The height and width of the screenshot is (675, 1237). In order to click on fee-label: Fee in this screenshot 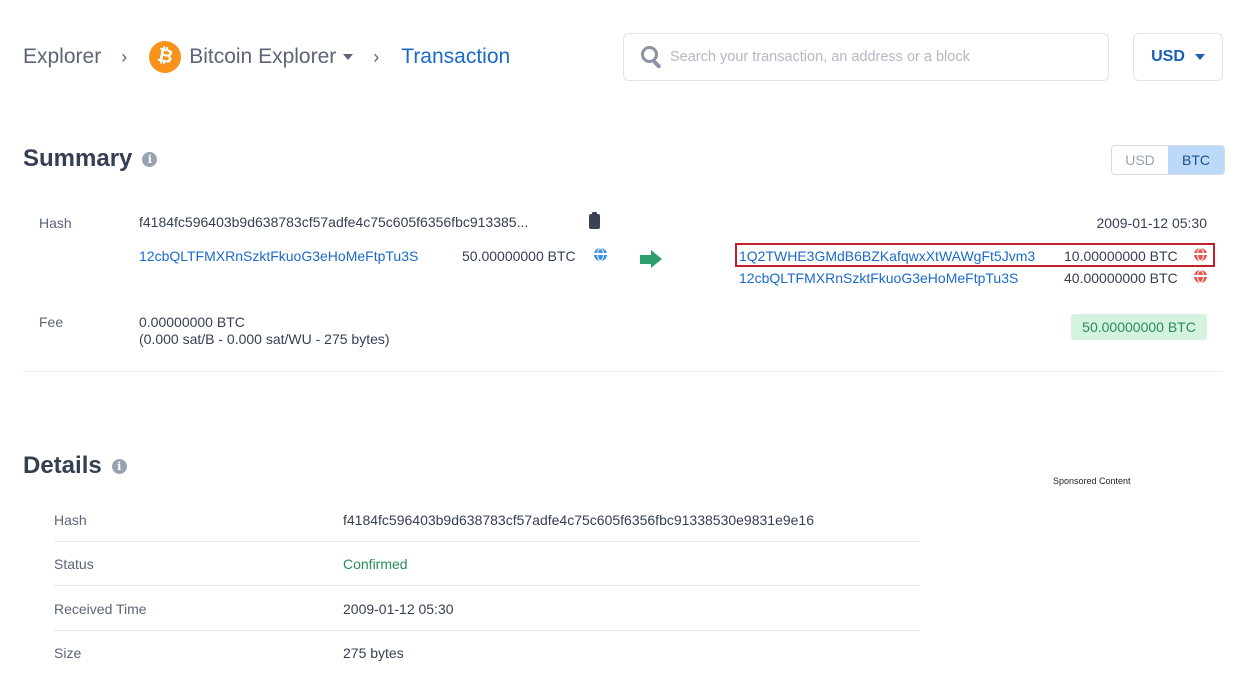, I will do `click(51, 322)`.